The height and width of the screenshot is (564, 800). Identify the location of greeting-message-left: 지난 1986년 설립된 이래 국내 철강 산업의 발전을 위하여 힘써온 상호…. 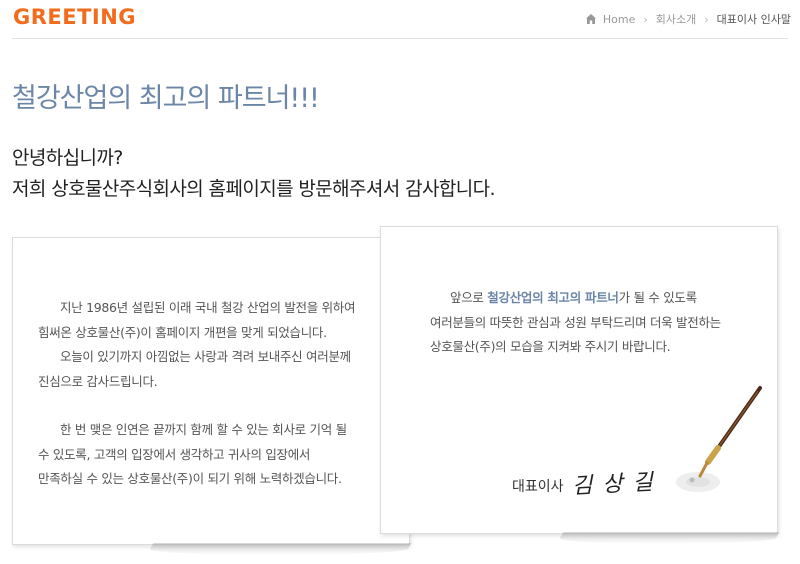
(197, 394).